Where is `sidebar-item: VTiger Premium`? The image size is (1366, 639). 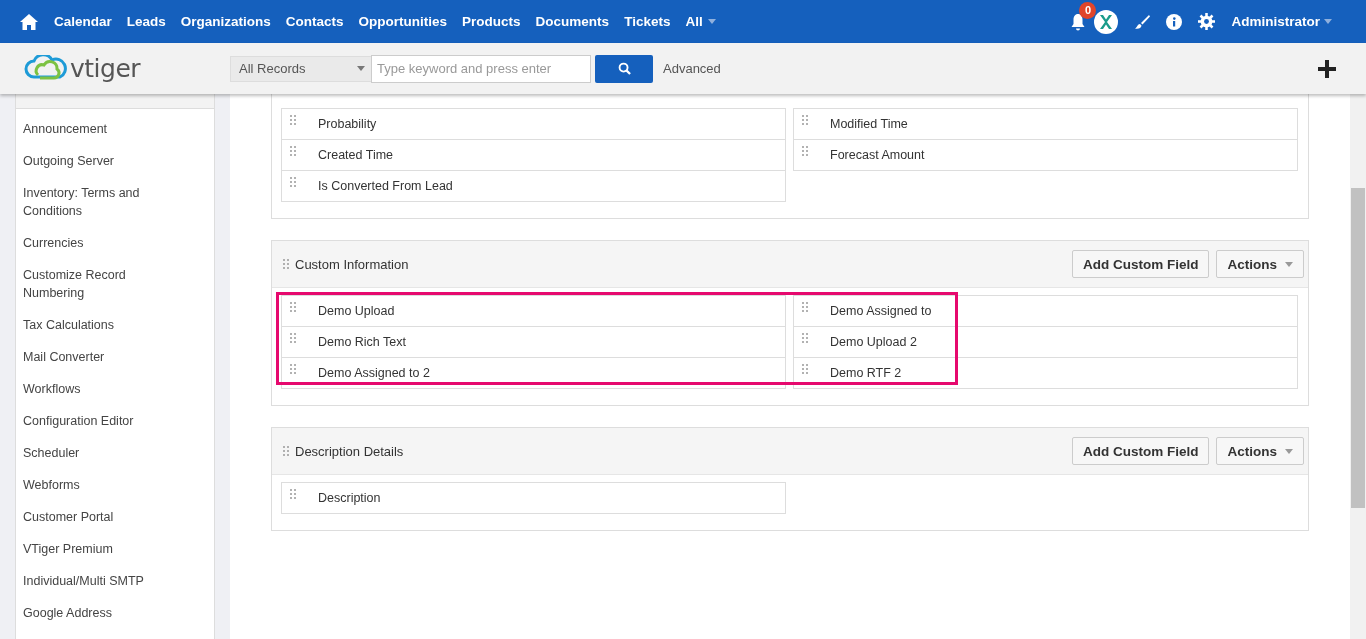
sidebar-item: VTiger Premium is located at coordinates (115, 549).